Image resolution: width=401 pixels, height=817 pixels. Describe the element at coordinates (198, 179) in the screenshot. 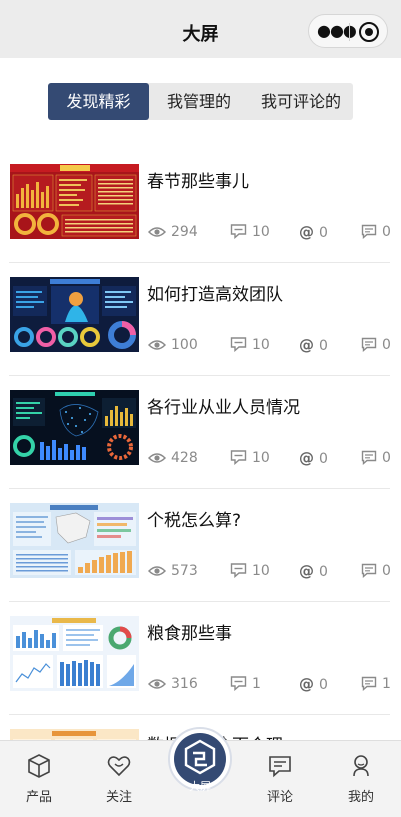

I see `item-title: 春节那些事儿` at that location.